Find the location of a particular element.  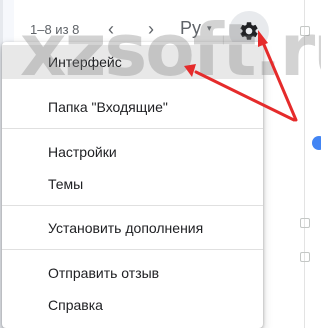

chevron-left-icon: ‹ is located at coordinates (111, 29).